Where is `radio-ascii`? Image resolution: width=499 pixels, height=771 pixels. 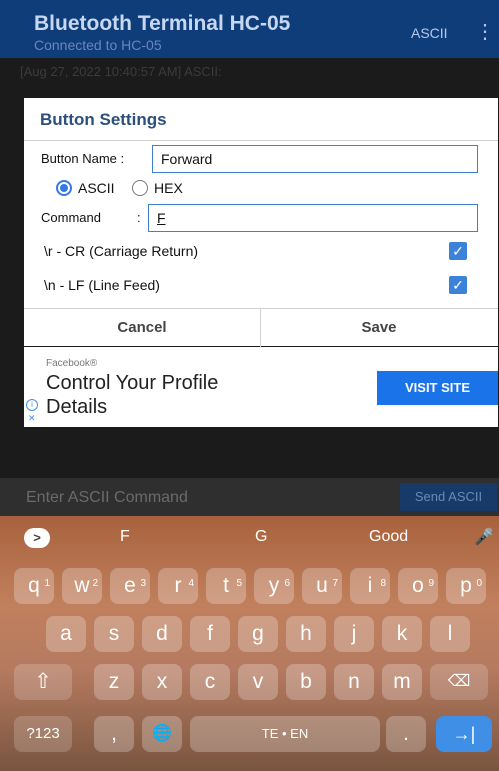 radio-ascii is located at coordinates (64, 188).